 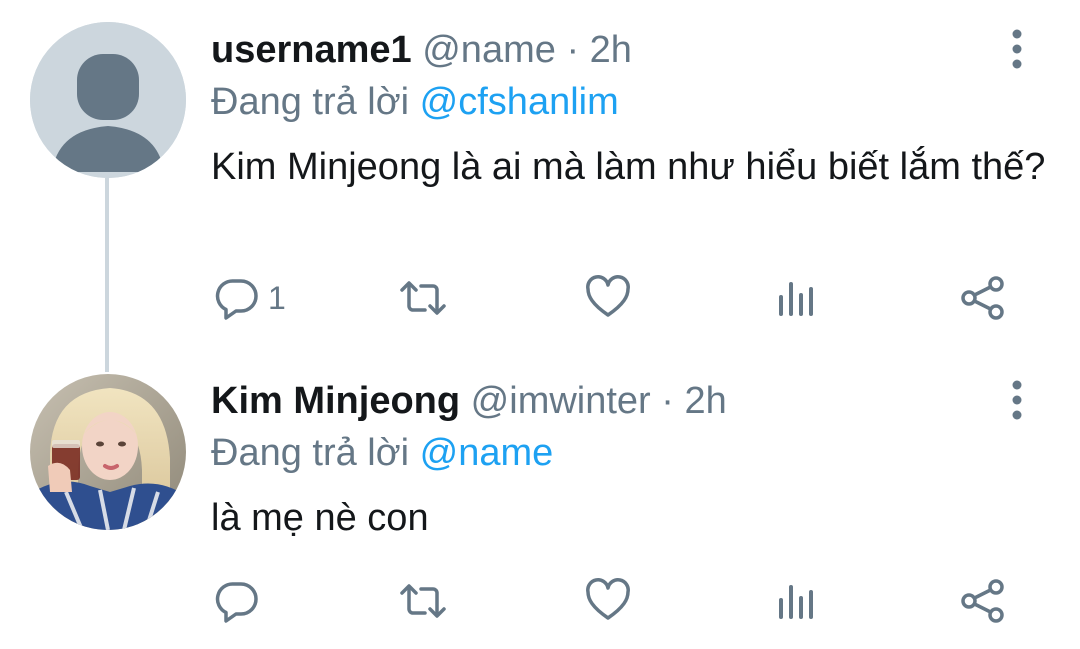 I want to click on tweet-actions: 1, so click(x=540, y=298).